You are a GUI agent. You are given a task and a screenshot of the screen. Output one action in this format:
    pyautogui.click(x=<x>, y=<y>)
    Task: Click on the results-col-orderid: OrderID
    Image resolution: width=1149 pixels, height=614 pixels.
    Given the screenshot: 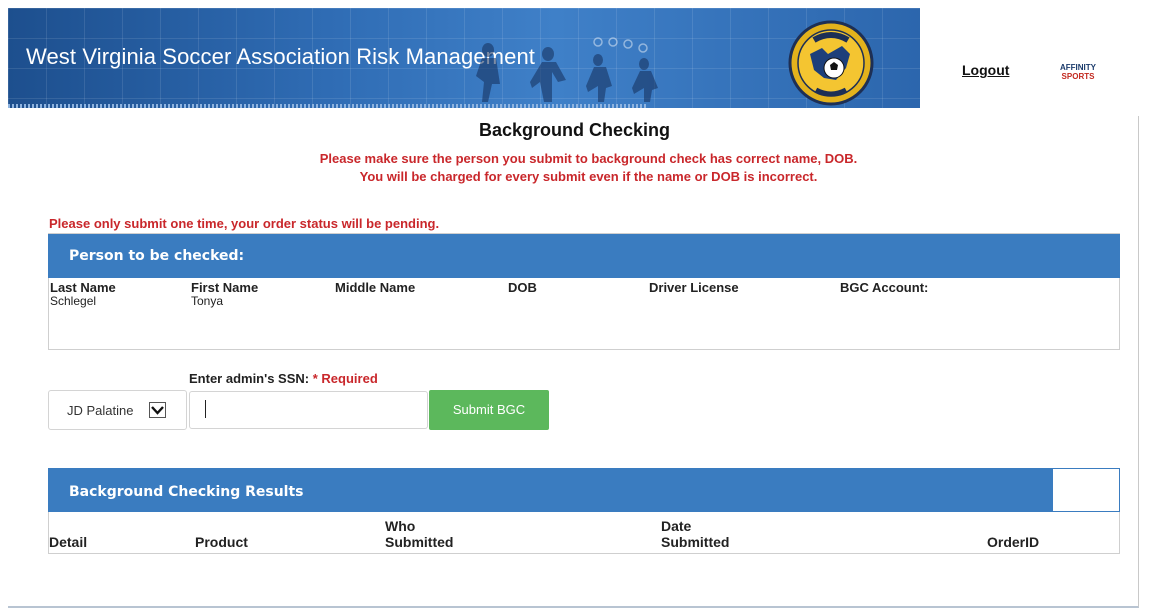 What is the action you would take?
    pyautogui.click(x=1013, y=534)
    